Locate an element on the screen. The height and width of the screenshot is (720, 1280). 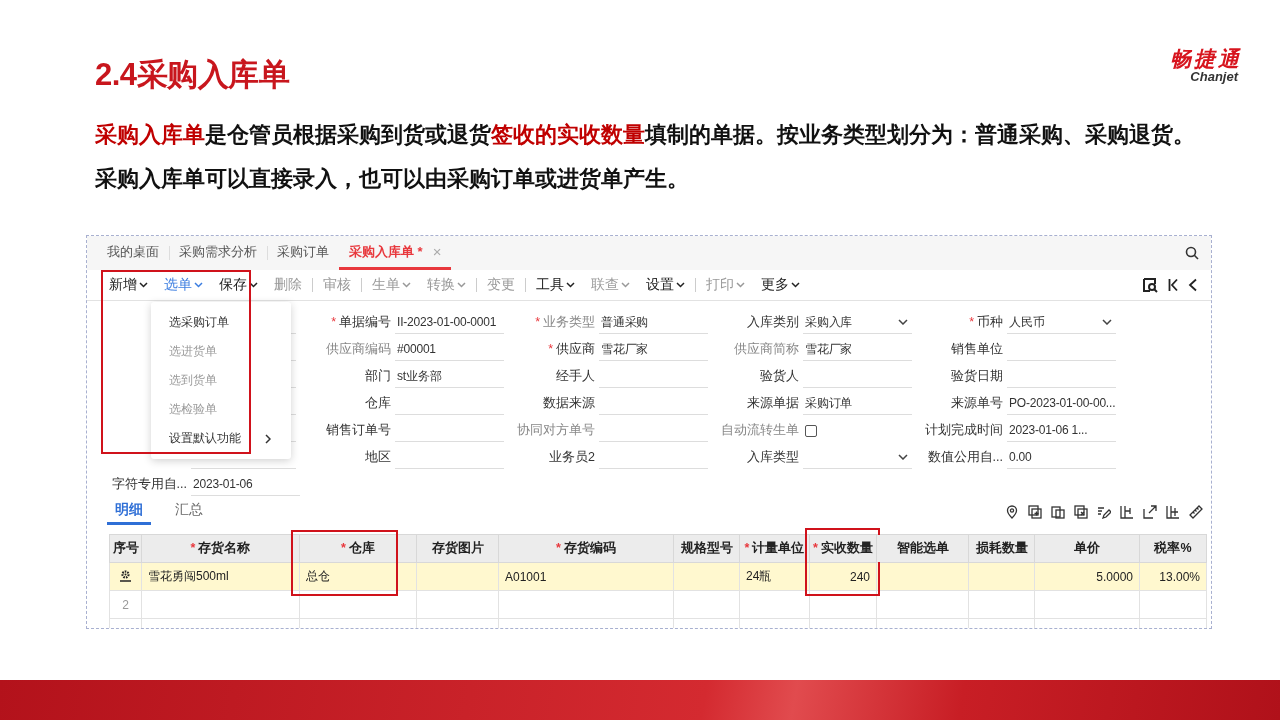
column-header: 存货图片 is located at coordinates (457, 548).